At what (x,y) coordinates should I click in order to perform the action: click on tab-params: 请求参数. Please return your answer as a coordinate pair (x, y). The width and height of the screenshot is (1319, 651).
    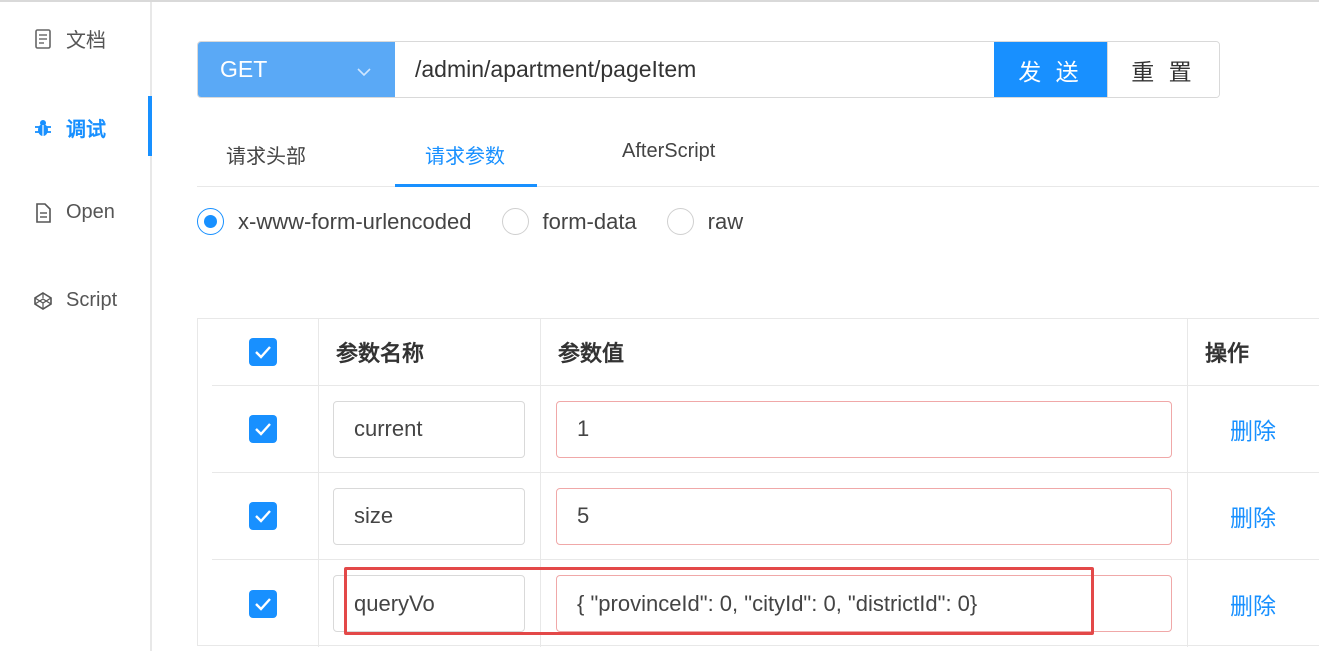
    Looking at the image, I should click on (465, 154).